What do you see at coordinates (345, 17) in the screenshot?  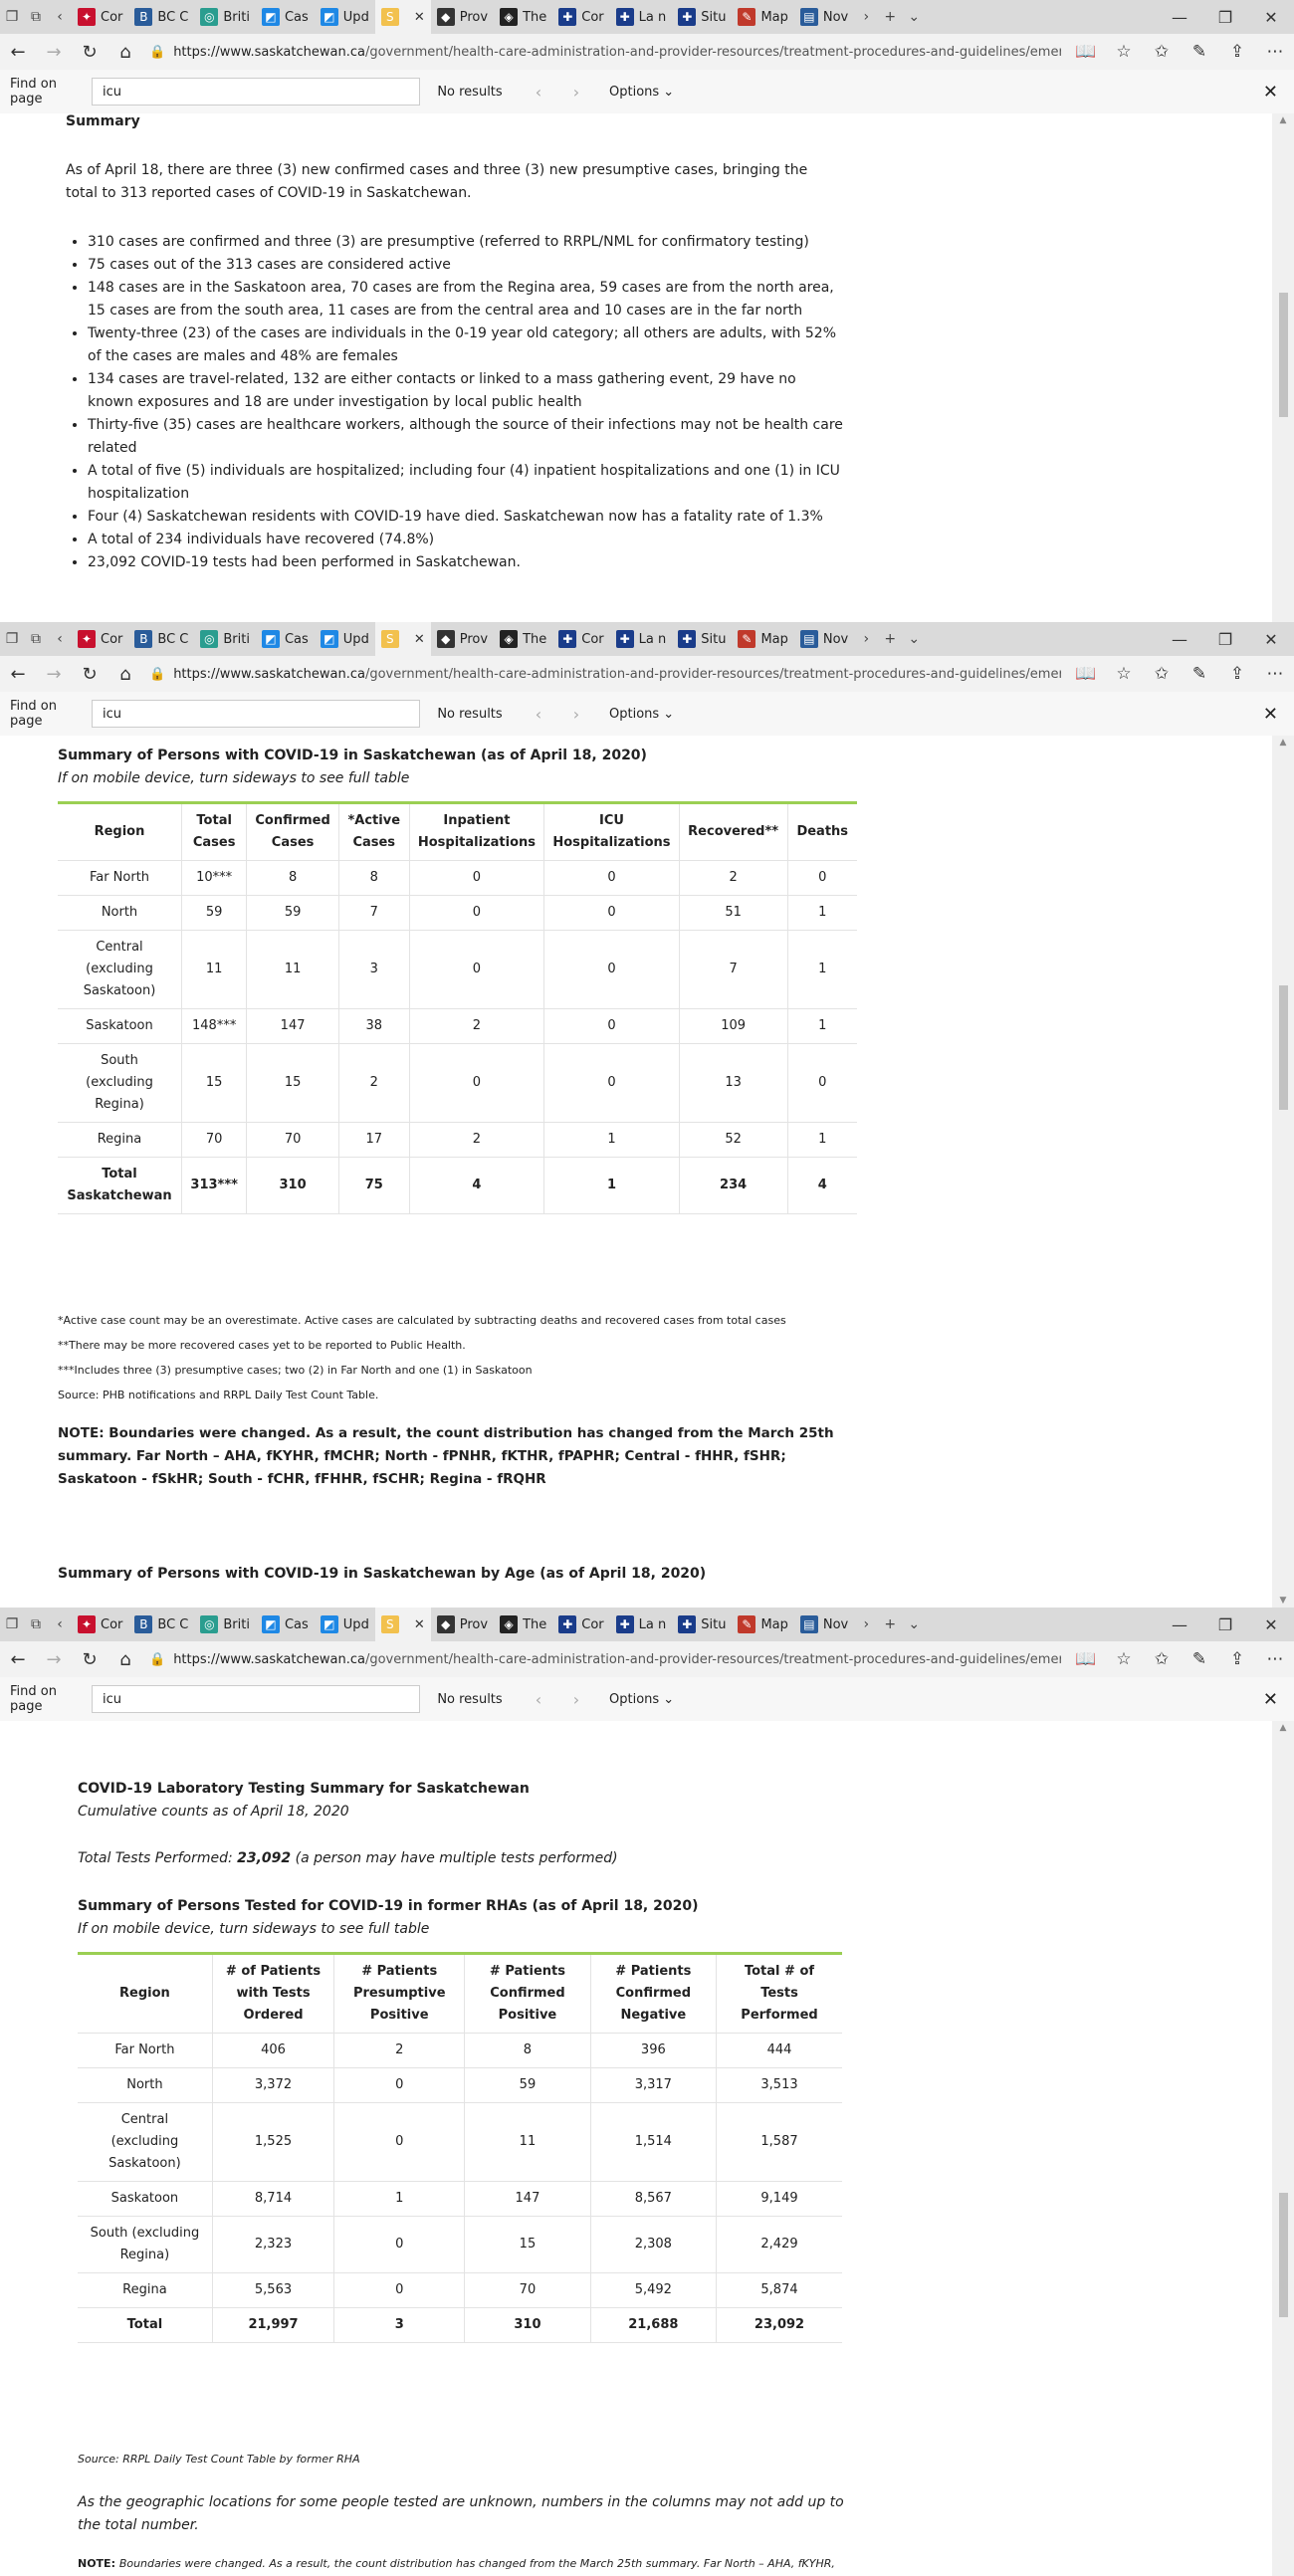 I see `browser-tab: ◩ Upd` at bounding box center [345, 17].